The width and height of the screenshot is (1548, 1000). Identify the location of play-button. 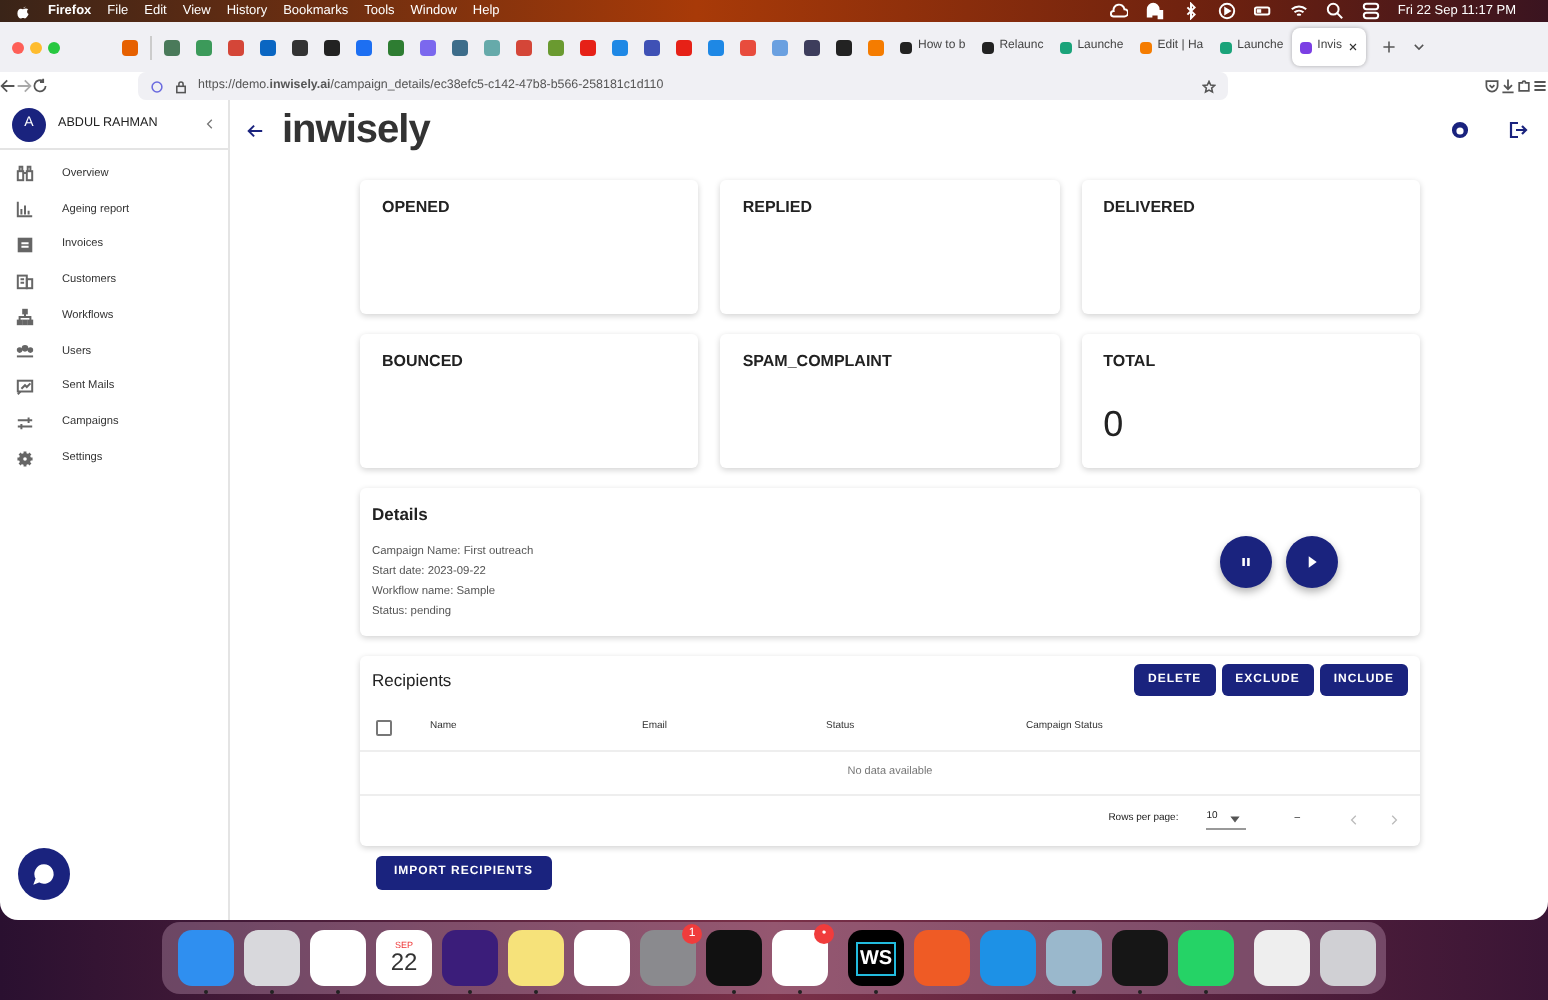
(1312, 562).